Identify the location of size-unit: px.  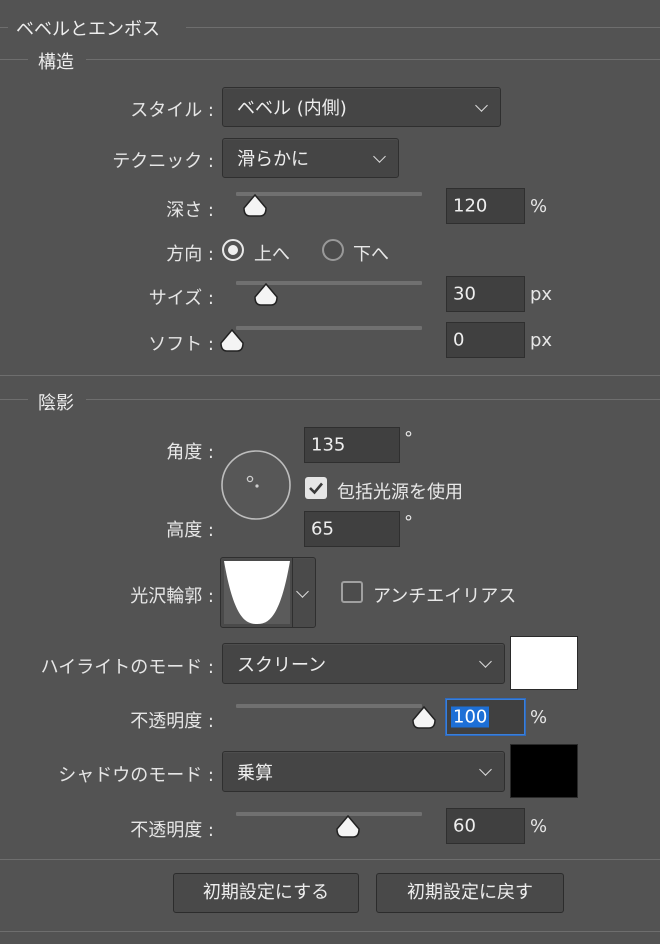
(541, 294).